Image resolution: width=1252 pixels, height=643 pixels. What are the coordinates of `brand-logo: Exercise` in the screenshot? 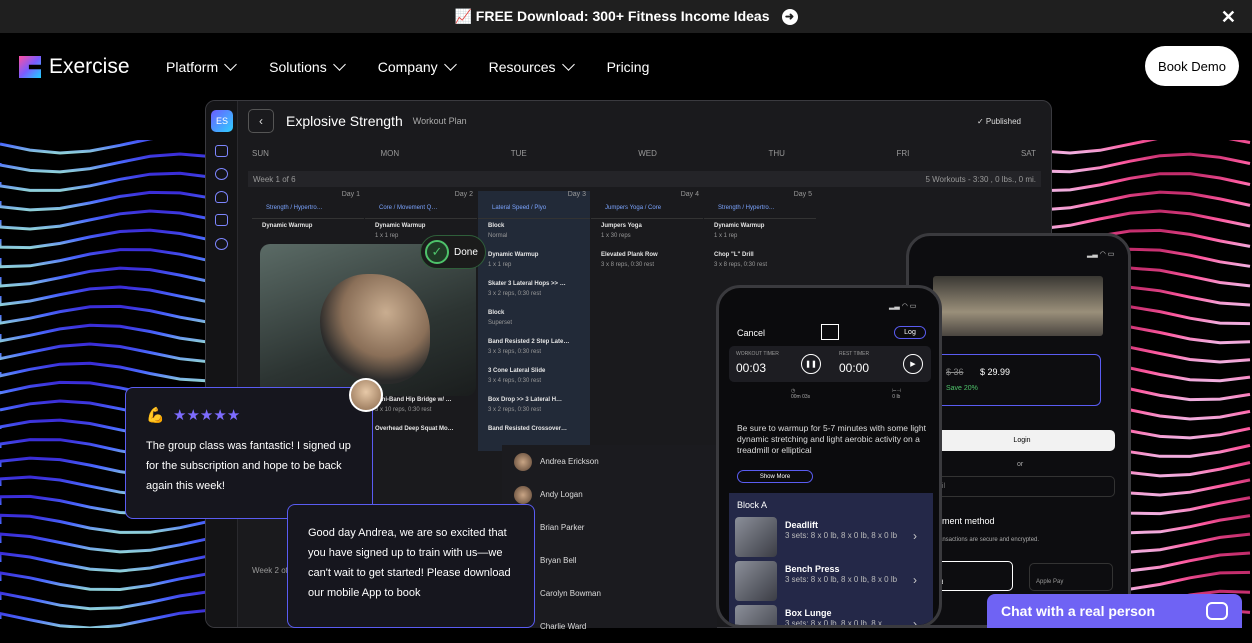 It's located at (74, 67).